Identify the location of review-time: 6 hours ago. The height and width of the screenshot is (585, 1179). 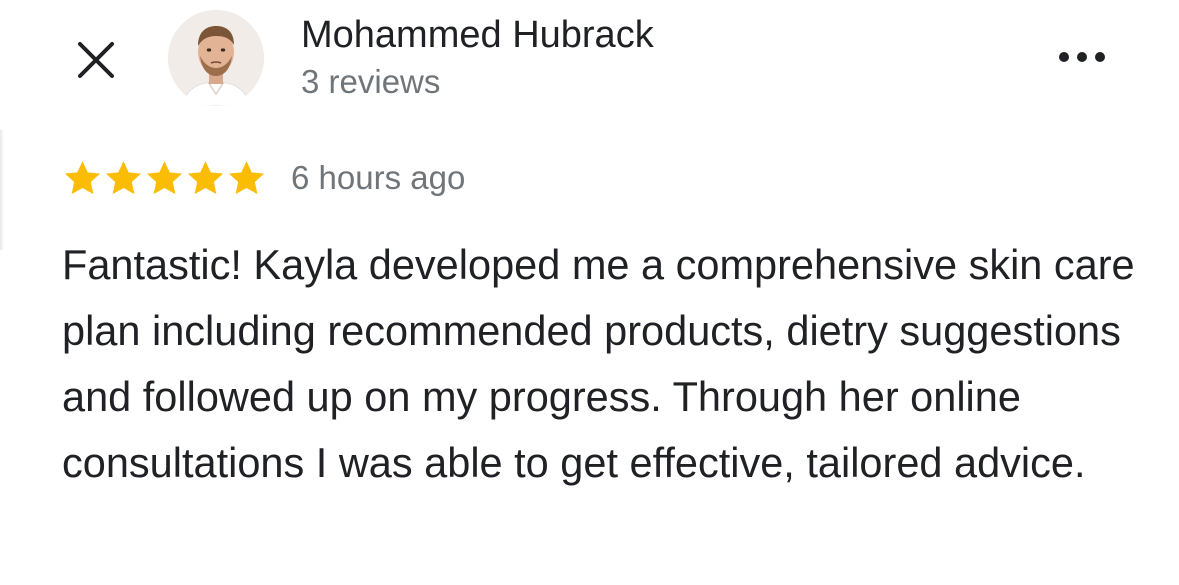
(378, 177).